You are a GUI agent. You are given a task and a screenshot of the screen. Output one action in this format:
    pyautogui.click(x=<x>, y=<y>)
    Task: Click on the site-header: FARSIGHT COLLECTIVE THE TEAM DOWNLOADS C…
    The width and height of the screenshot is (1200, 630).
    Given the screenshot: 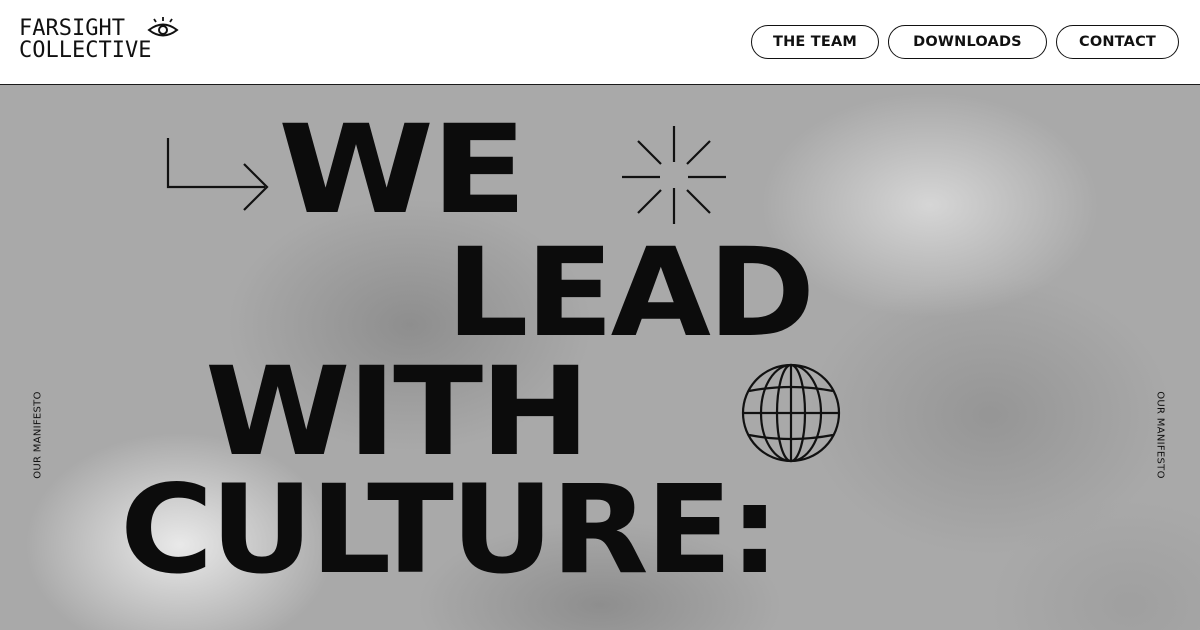 What is the action you would take?
    pyautogui.click(x=600, y=42)
    